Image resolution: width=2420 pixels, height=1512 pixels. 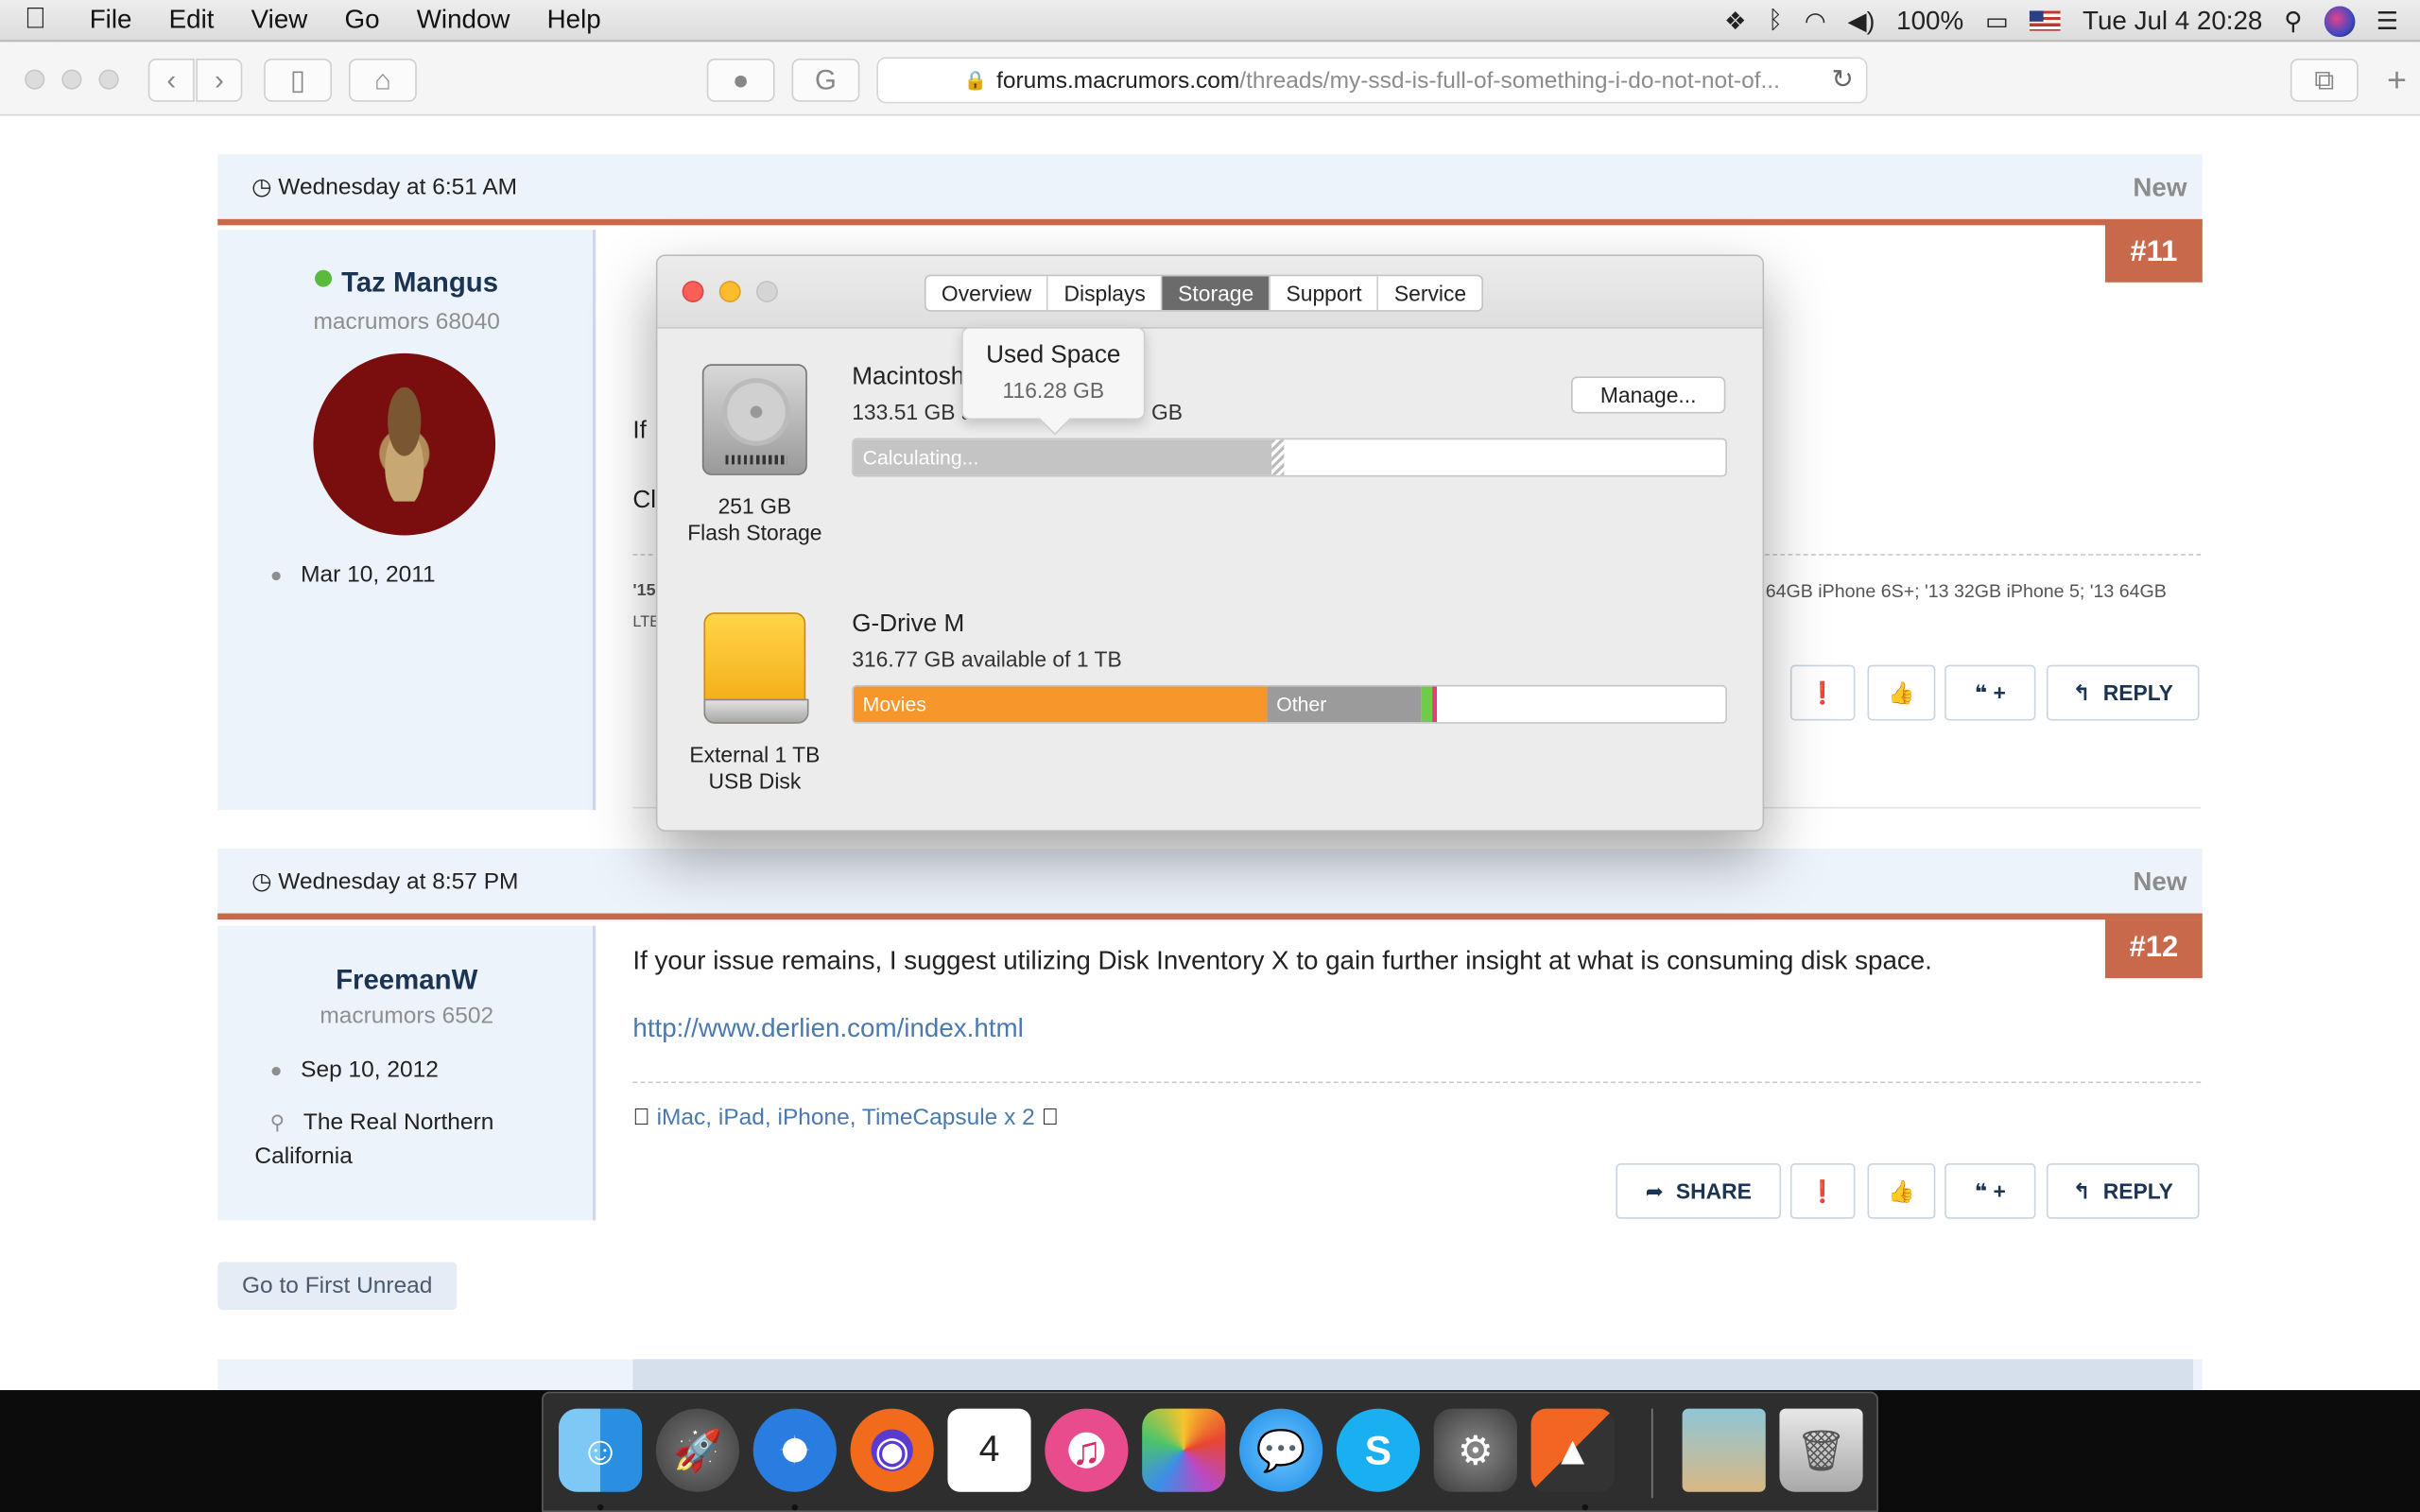 I want to click on zoom-window-button, so click(x=108, y=79).